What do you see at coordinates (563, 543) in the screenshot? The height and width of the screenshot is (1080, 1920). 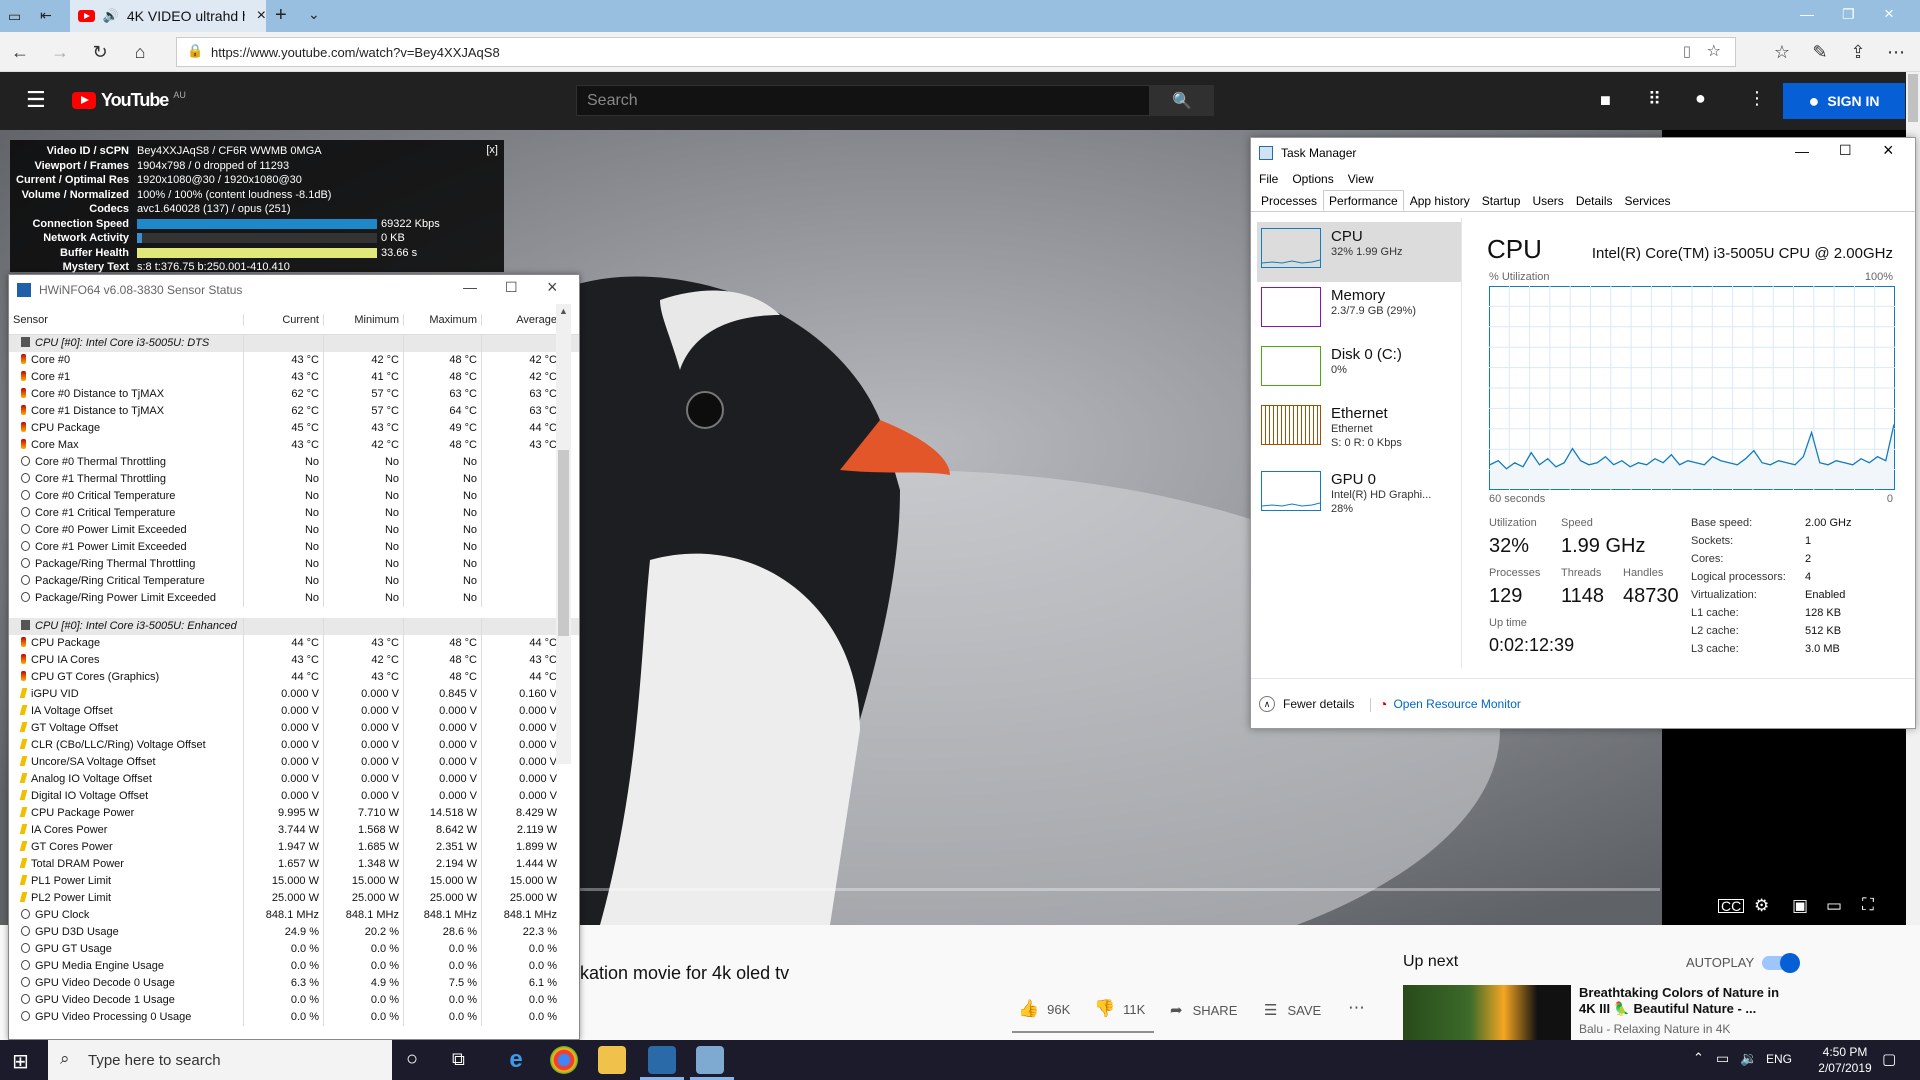 I see `hwinfo-scrollbar-thumb` at bounding box center [563, 543].